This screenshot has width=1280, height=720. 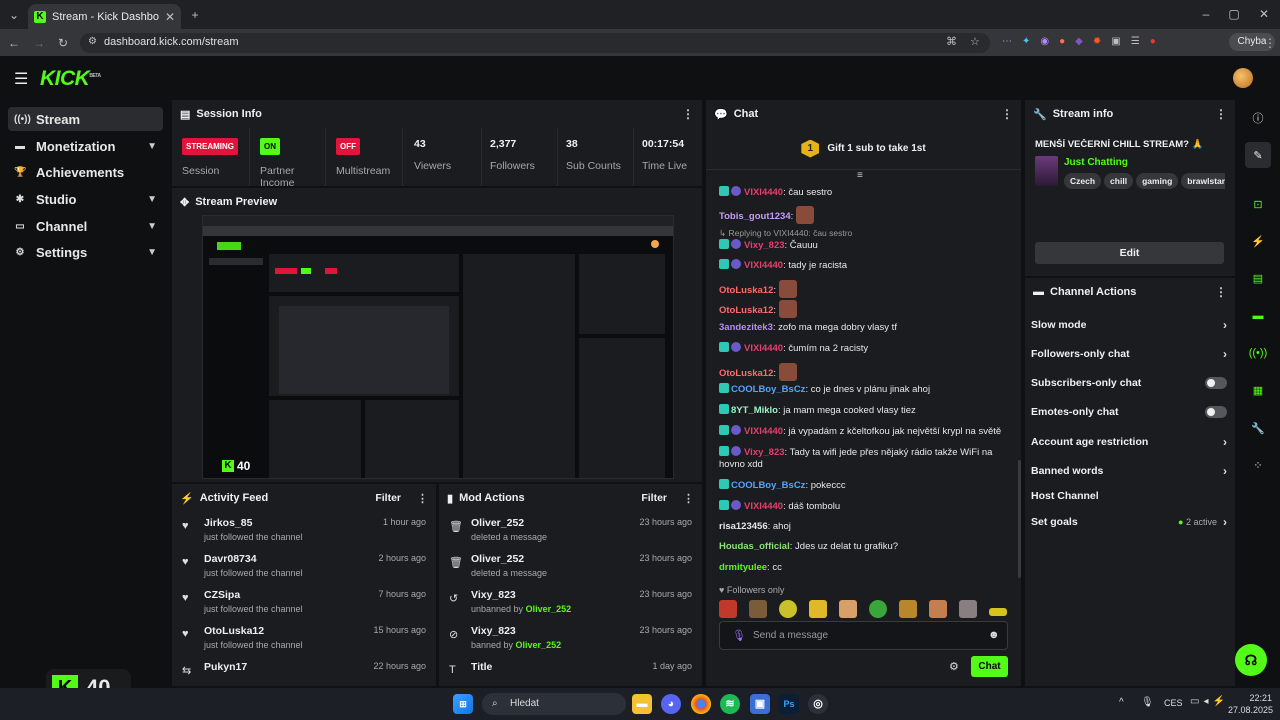 I want to click on reading-list-icon: ☰, so click(x=1135, y=43).